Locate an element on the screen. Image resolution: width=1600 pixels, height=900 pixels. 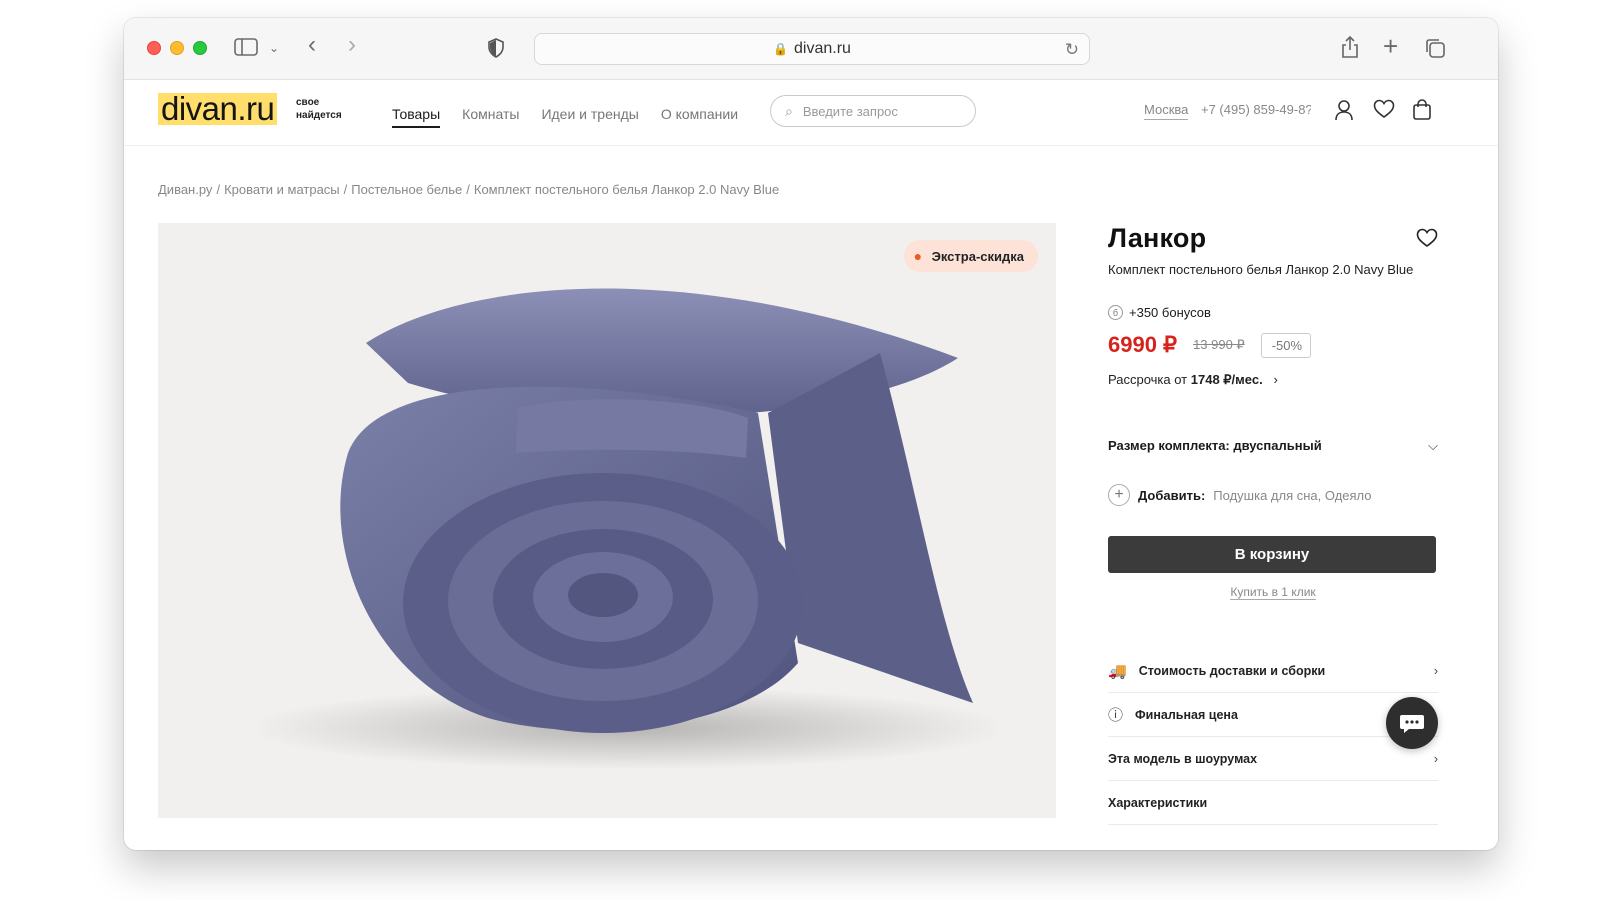
add-accessories: + Добавить: Подушка для сна, Одеяло is located at coordinates (1273, 495).